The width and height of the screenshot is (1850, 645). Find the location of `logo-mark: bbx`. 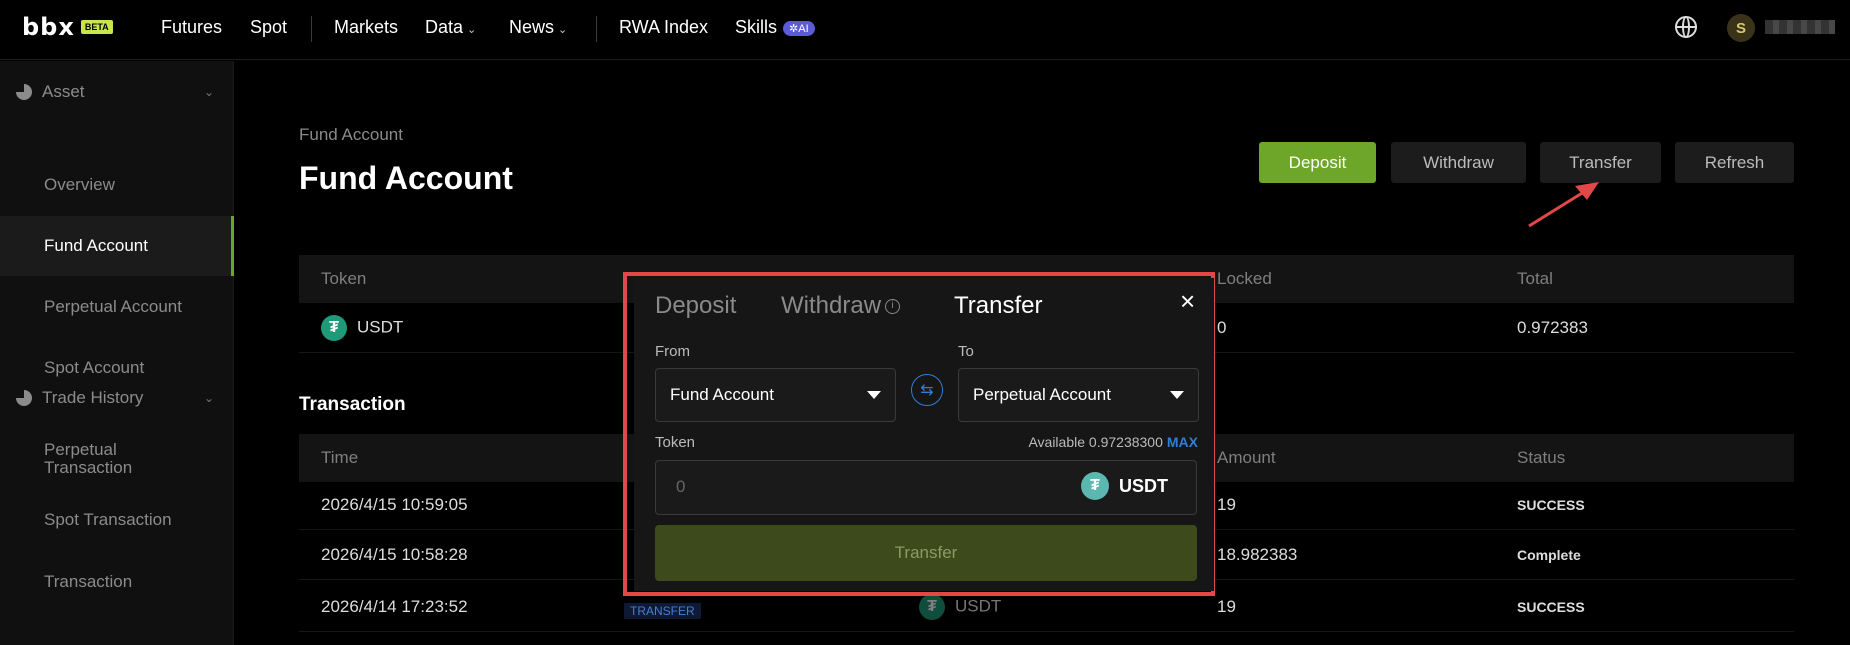

logo-mark: bbx is located at coordinates (48, 27).